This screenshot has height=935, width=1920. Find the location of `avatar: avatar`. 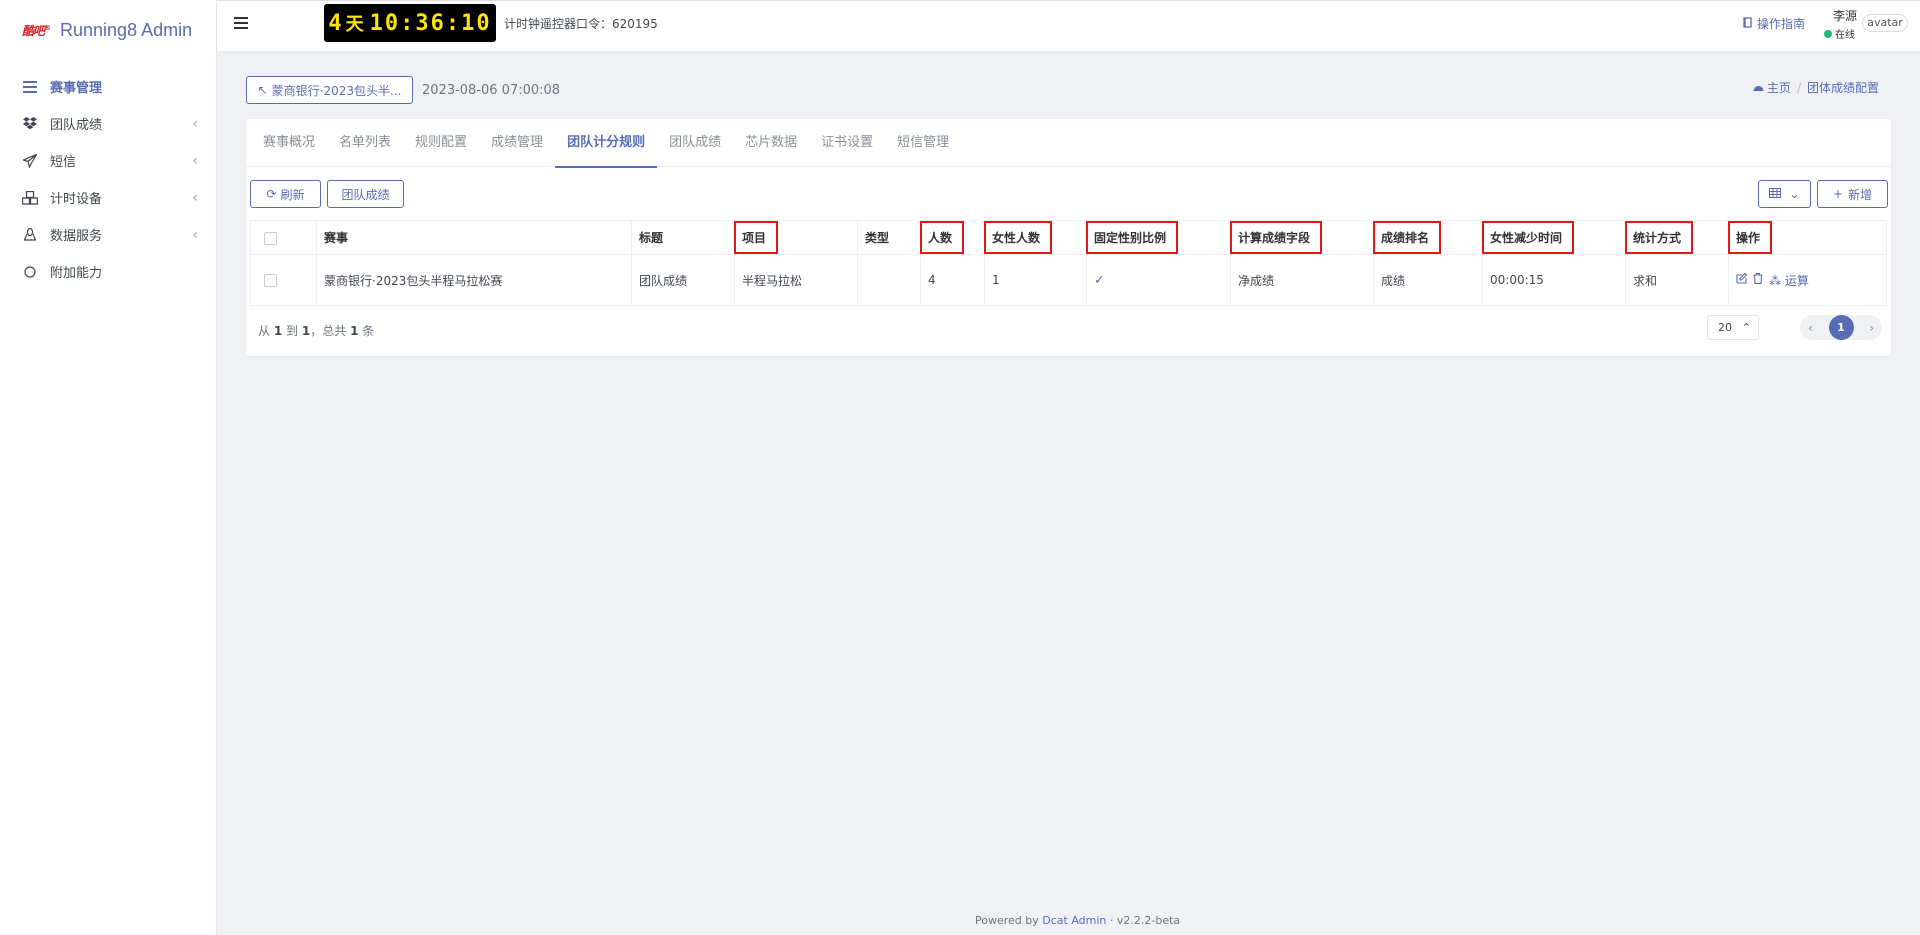

avatar: avatar is located at coordinates (1885, 23).